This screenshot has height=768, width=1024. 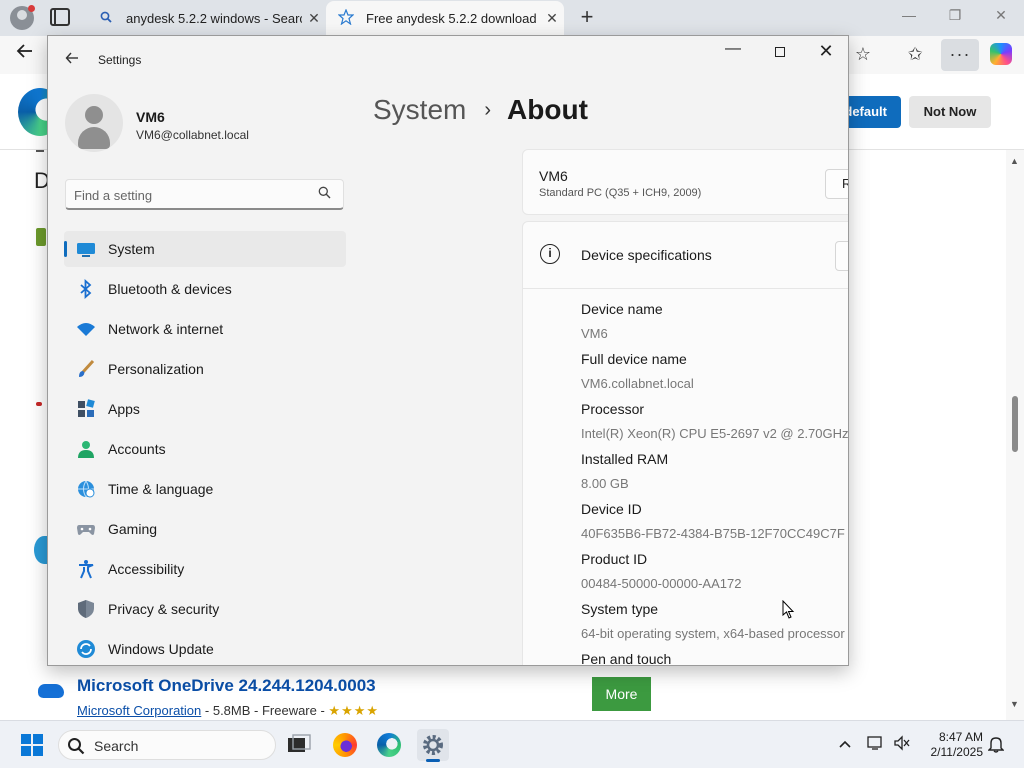 I want to click on nav-item-label: Network & internet, so click(x=166, y=329).